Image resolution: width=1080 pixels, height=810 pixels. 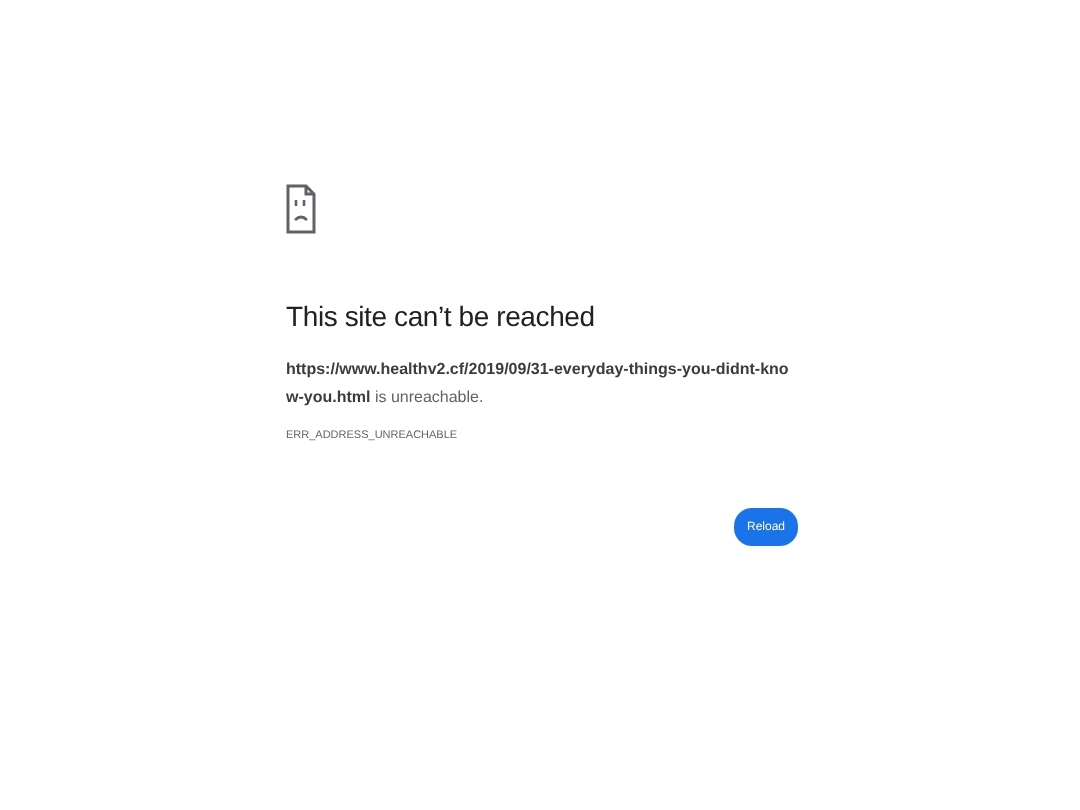 What do you see at coordinates (538, 384) in the screenshot?
I see `error-message: https://www.healthv2.cf/2019/09/31-everyday-things-you-didnt-know-you.html is unreachable.` at bounding box center [538, 384].